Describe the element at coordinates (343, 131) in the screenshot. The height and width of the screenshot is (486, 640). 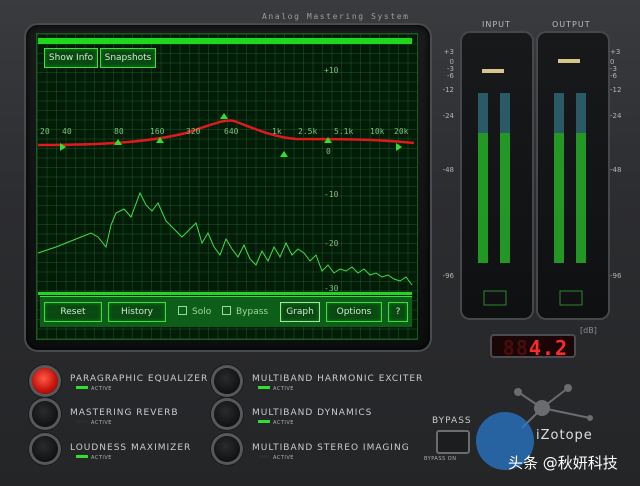
I see `freq-label: 5.1k` at that location.